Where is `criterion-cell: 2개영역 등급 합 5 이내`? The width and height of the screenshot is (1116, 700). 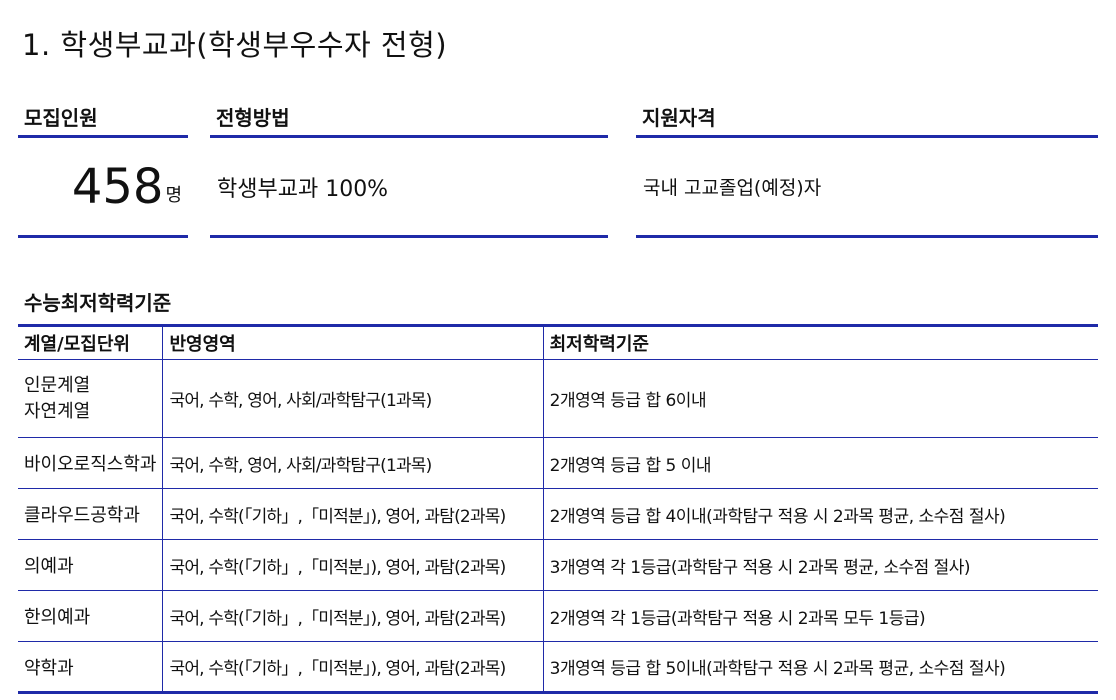
criterion-cell: 2개영역 등급 합 5 이내 is located at coordinates (820, 463).